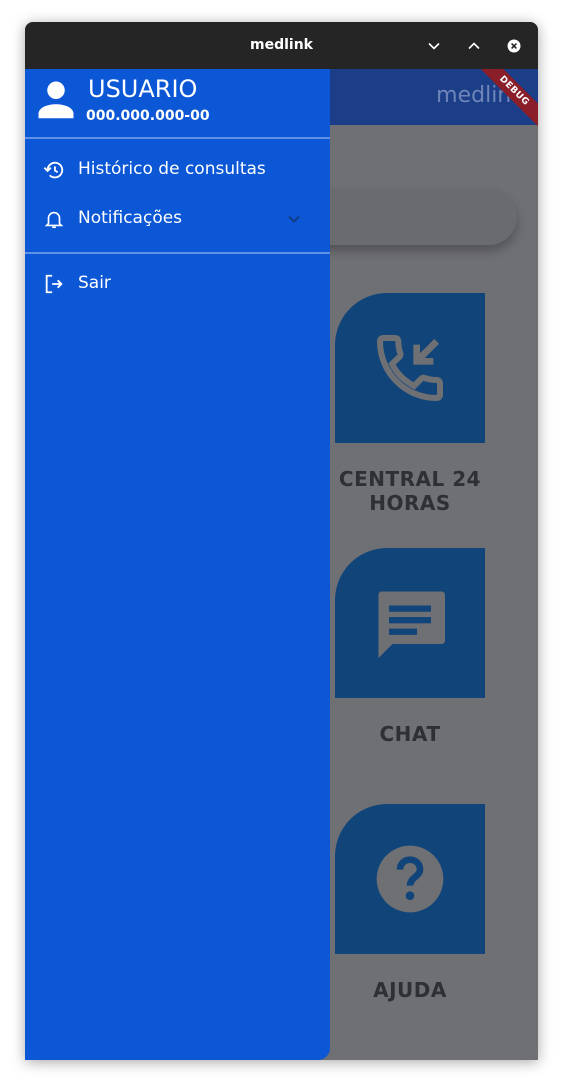 The height and width of the screenshot is (1088, 563). Describe the element at coordinates (54, 220) in the screenshot. I see `bell-icon` at that location.